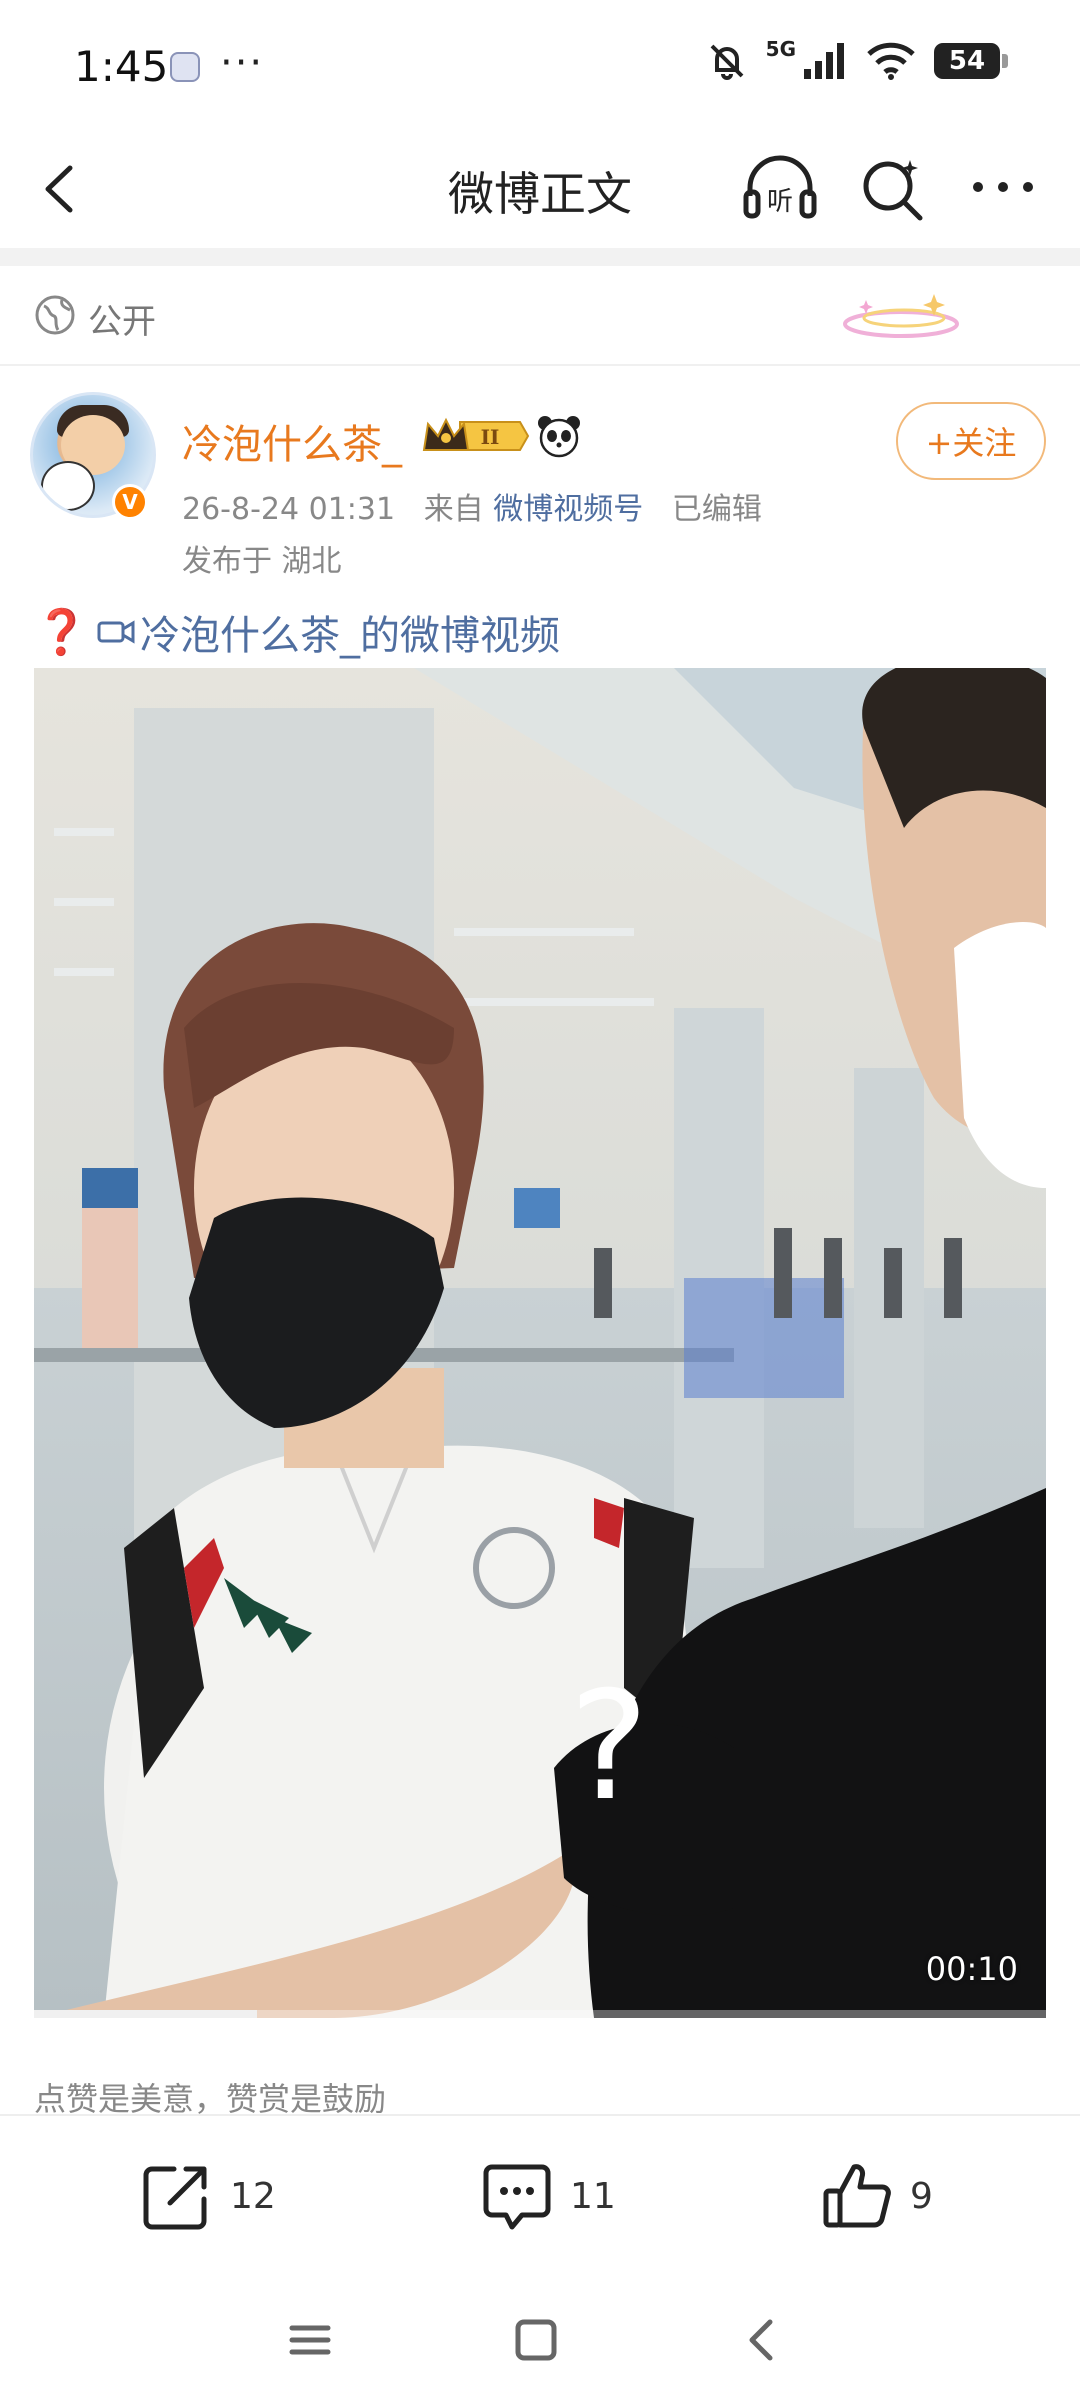 Image resolution: width=1080 pixels, height=2400 pixels. Describe the element at coordinates (540, 2014) in the screenshot. I see `video-progress-bar` at that location.